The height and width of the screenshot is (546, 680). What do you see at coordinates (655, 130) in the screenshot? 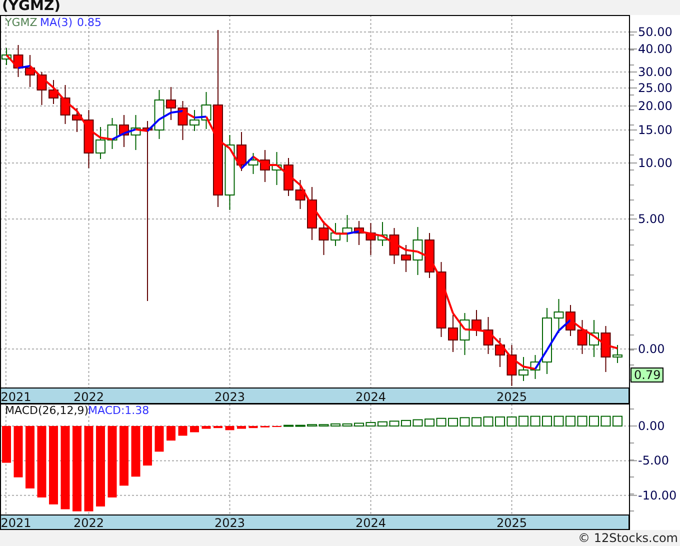
I see `axis-label: 15.00` at bounding box center [655, 130].